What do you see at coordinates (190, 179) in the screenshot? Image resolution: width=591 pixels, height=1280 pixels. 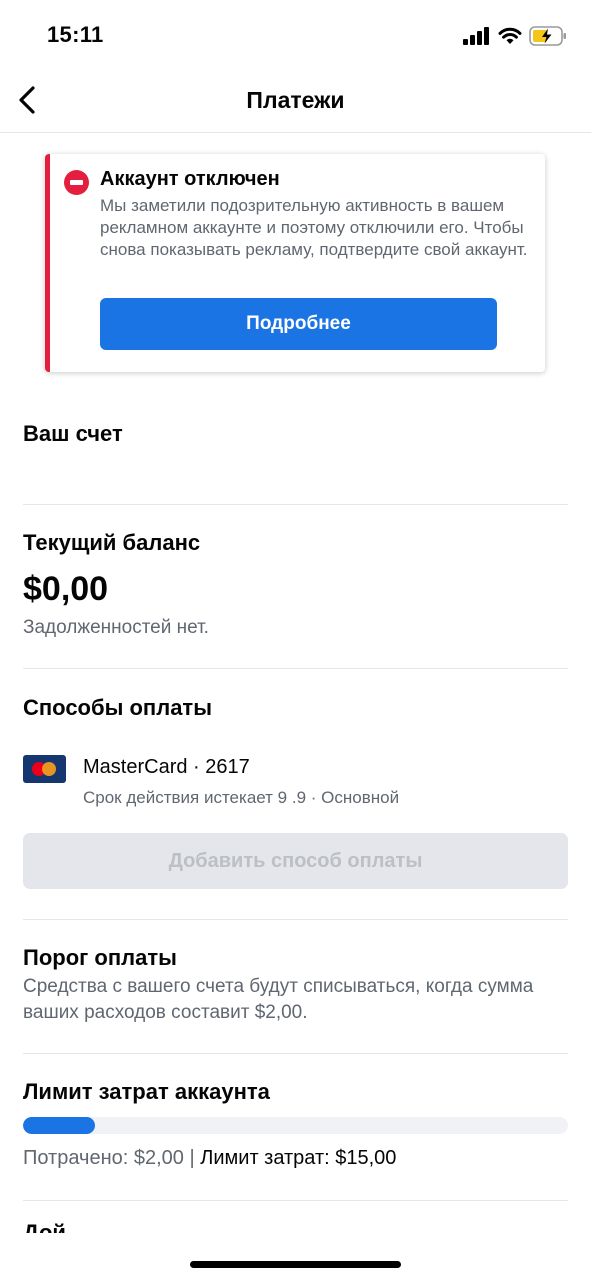 I see `alert-title: Аккаунт отключен` at bounding box center [190, 179].